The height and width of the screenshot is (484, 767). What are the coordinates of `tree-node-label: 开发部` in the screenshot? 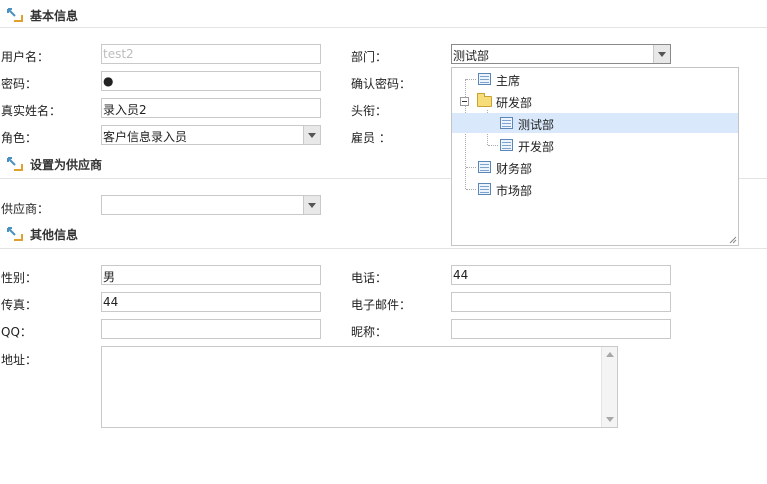 It's located at (536, 147).